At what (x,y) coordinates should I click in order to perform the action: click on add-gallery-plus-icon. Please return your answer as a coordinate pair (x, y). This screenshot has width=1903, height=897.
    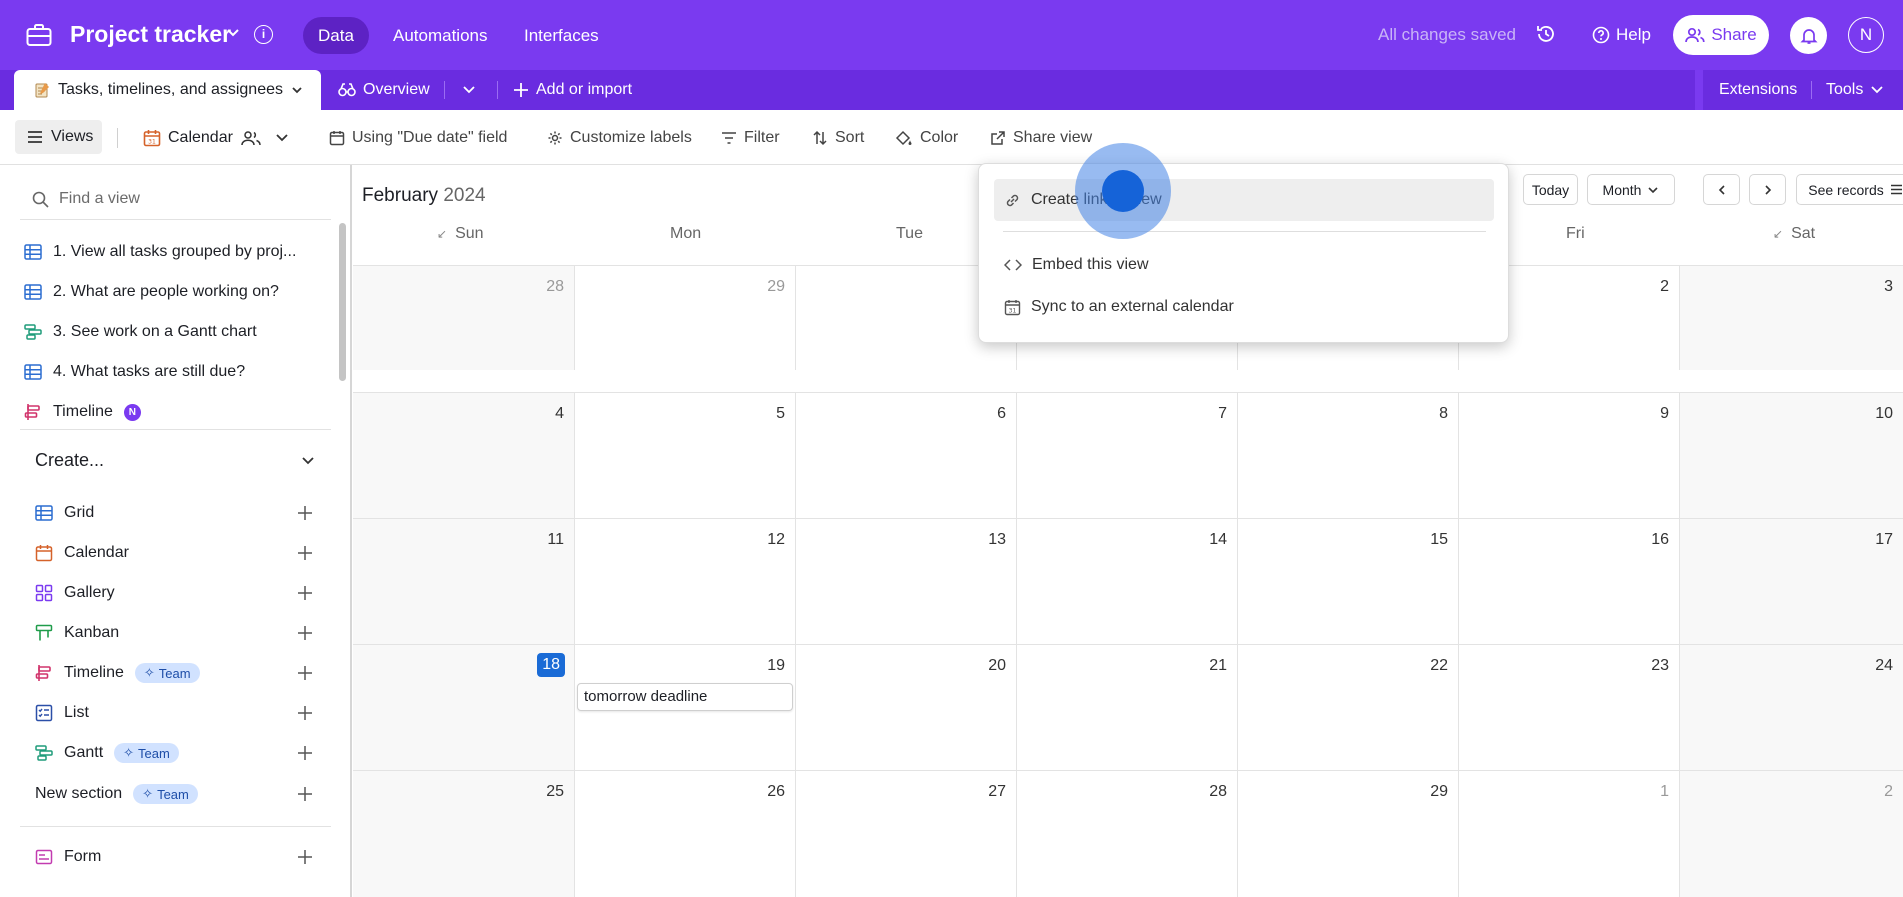
    Looking at the image, I should click on (305, 593).